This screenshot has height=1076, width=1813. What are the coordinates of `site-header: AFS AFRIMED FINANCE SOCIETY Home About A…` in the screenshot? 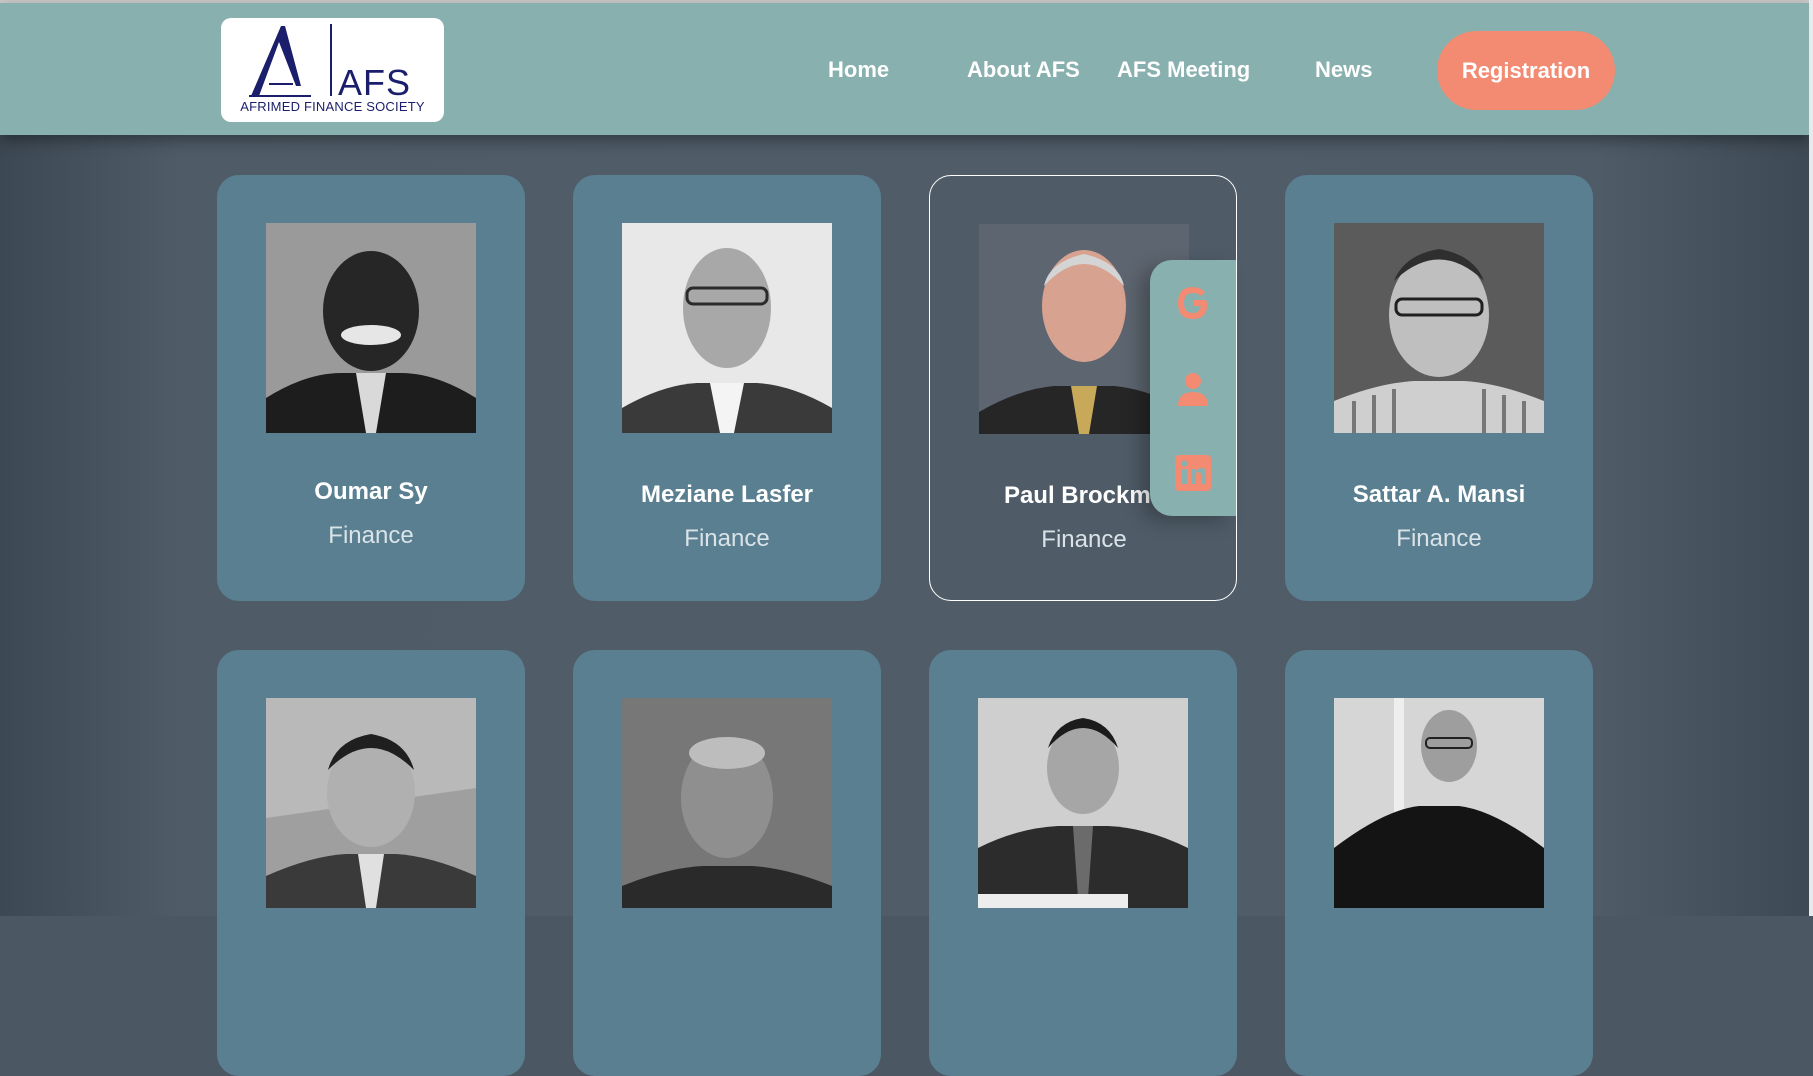 It's located at (904, 69).